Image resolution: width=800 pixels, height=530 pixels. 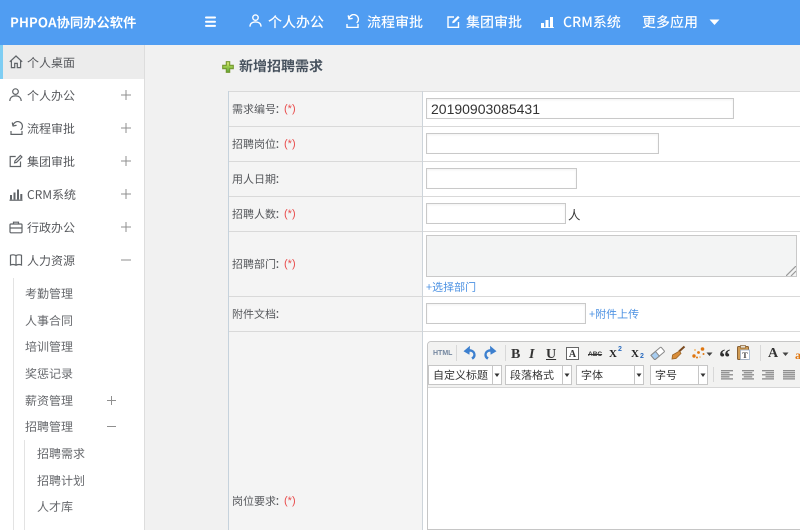 What do you see at coordinates (573, 354) in the screenshot?
I see `svg-text: A` at bounding box center [573, 354].